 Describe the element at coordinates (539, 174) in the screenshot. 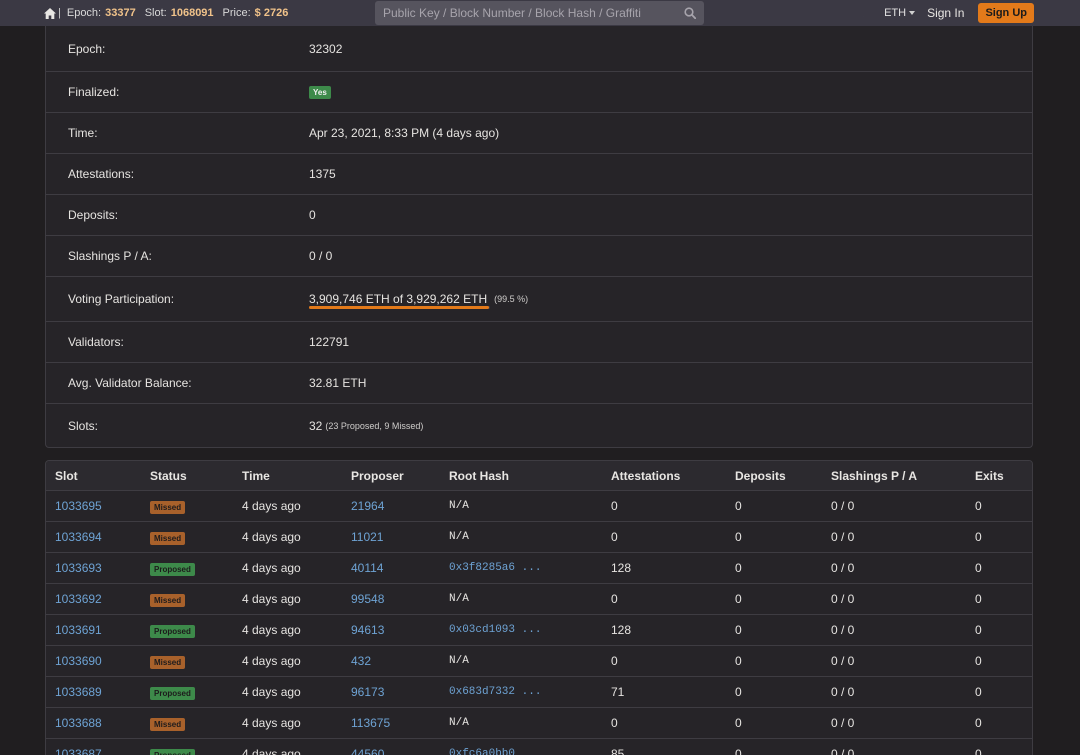

I see `attestations-row: Attestations: 1375` at that location.